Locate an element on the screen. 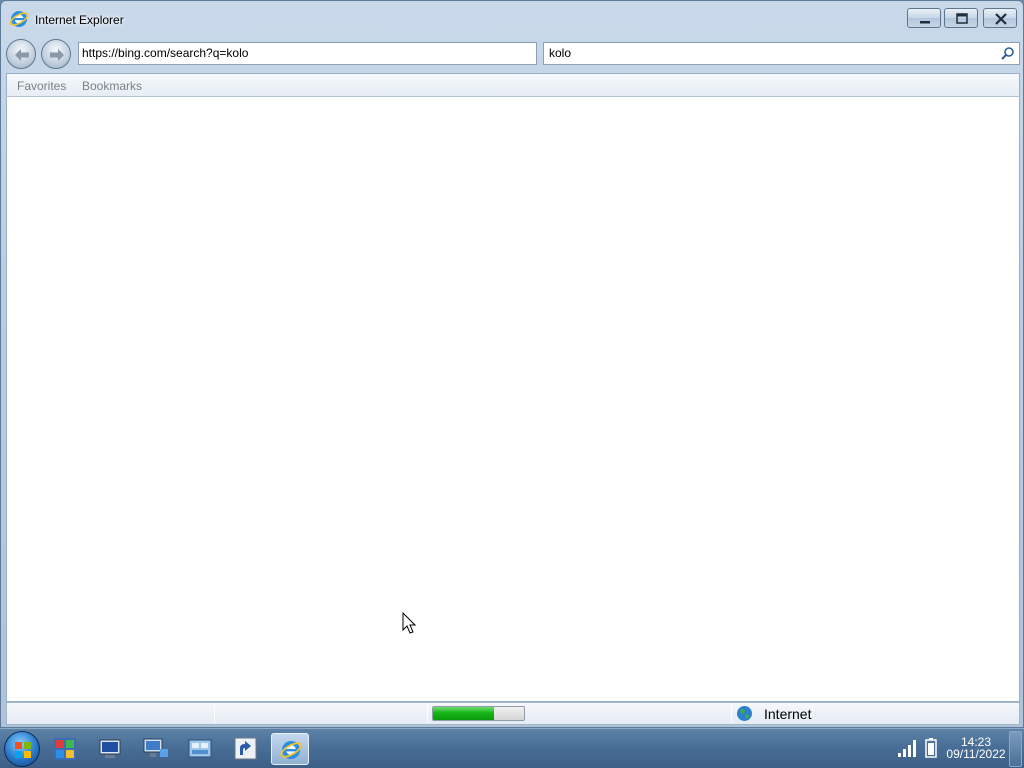 The height and width of the screenshot is (768, 1024). system-clock: 14:23 09/11/2022 is located at coordinates (976, 748).